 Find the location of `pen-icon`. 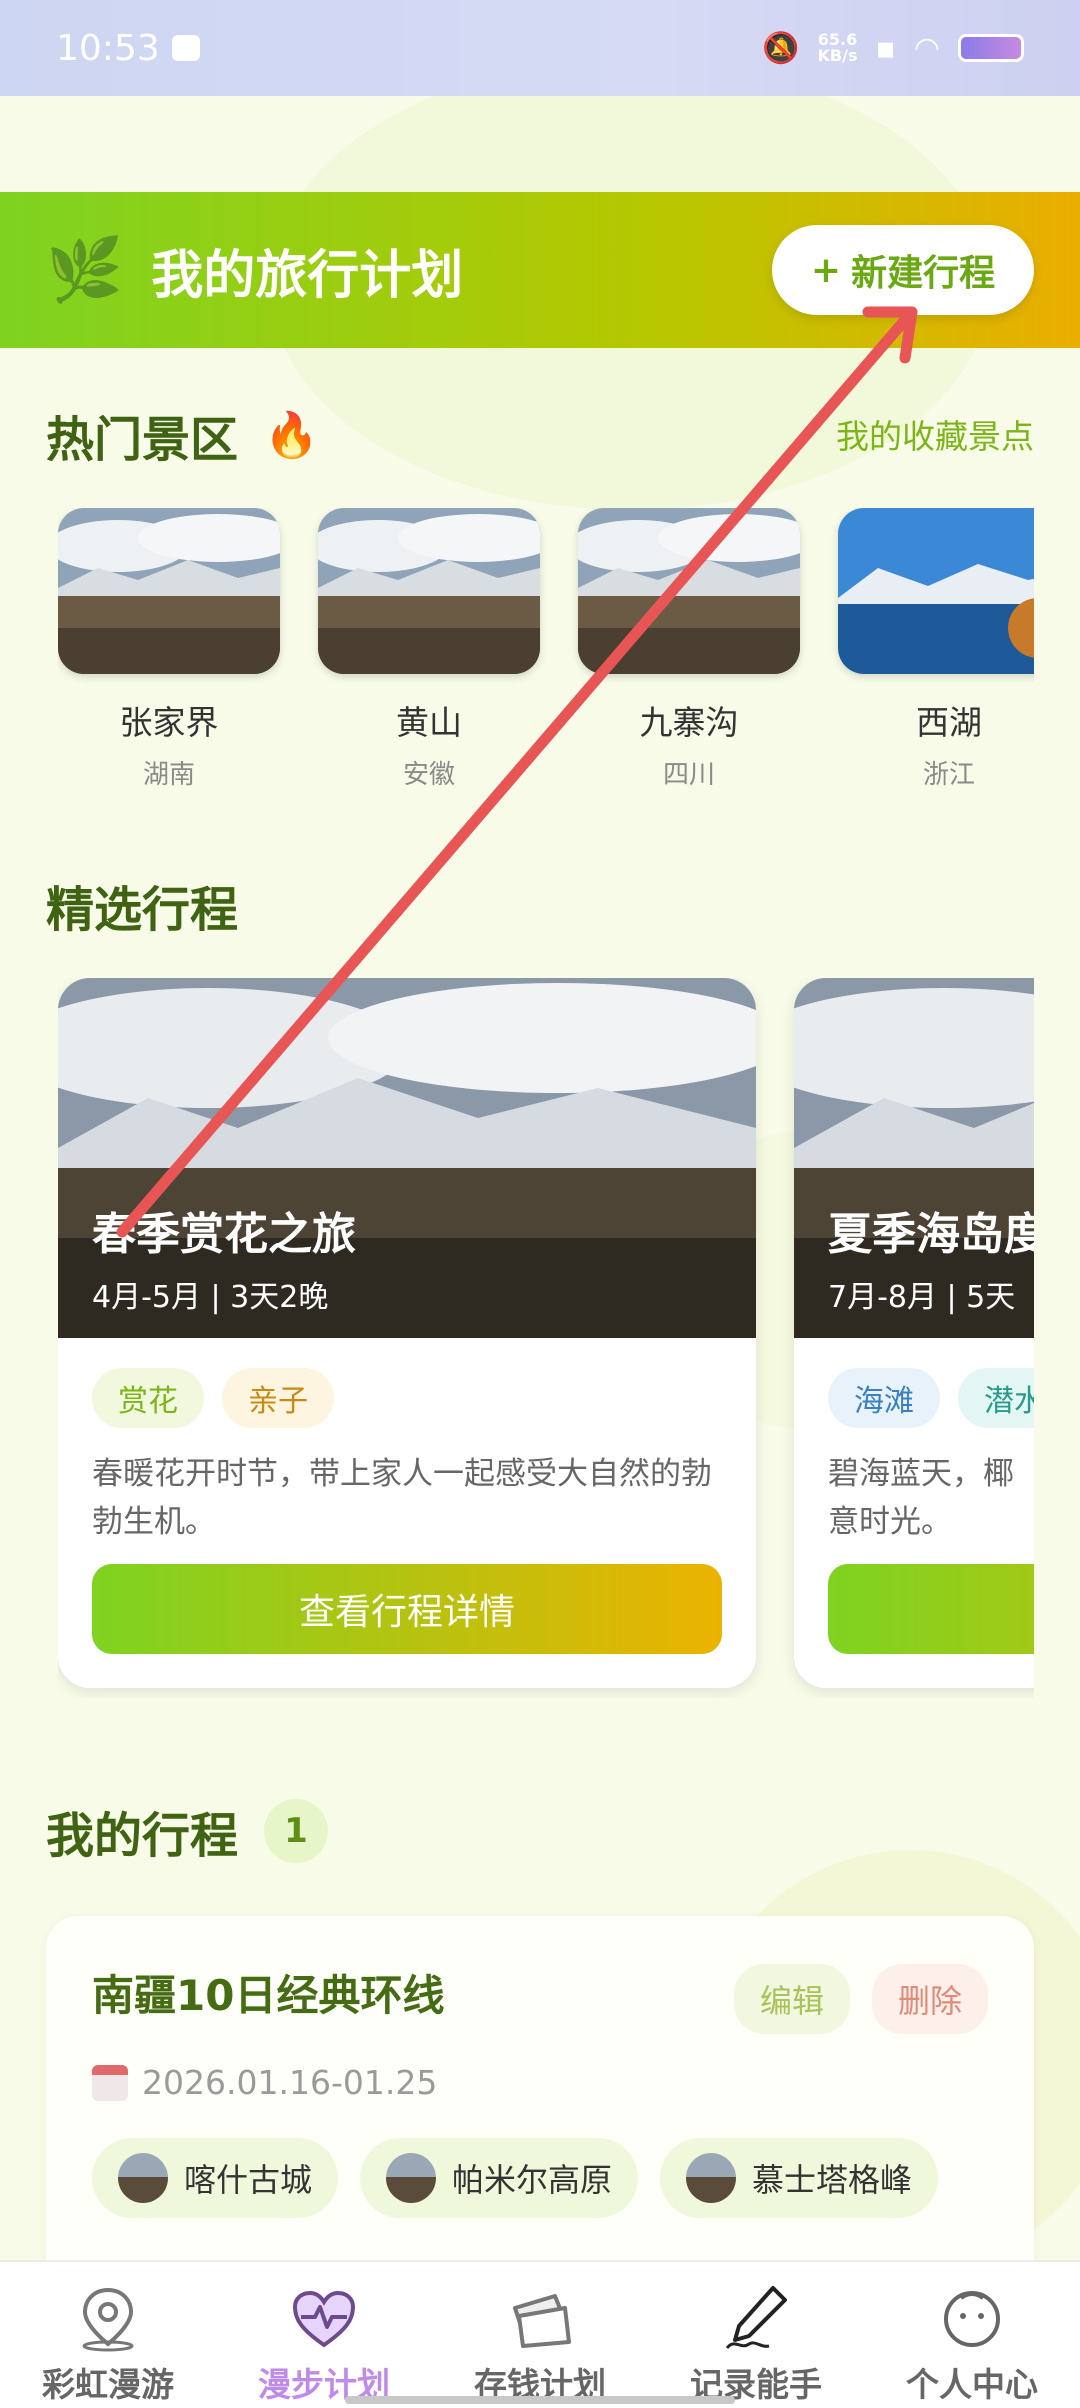

pen-icon is located at coordinates (756, 2319).